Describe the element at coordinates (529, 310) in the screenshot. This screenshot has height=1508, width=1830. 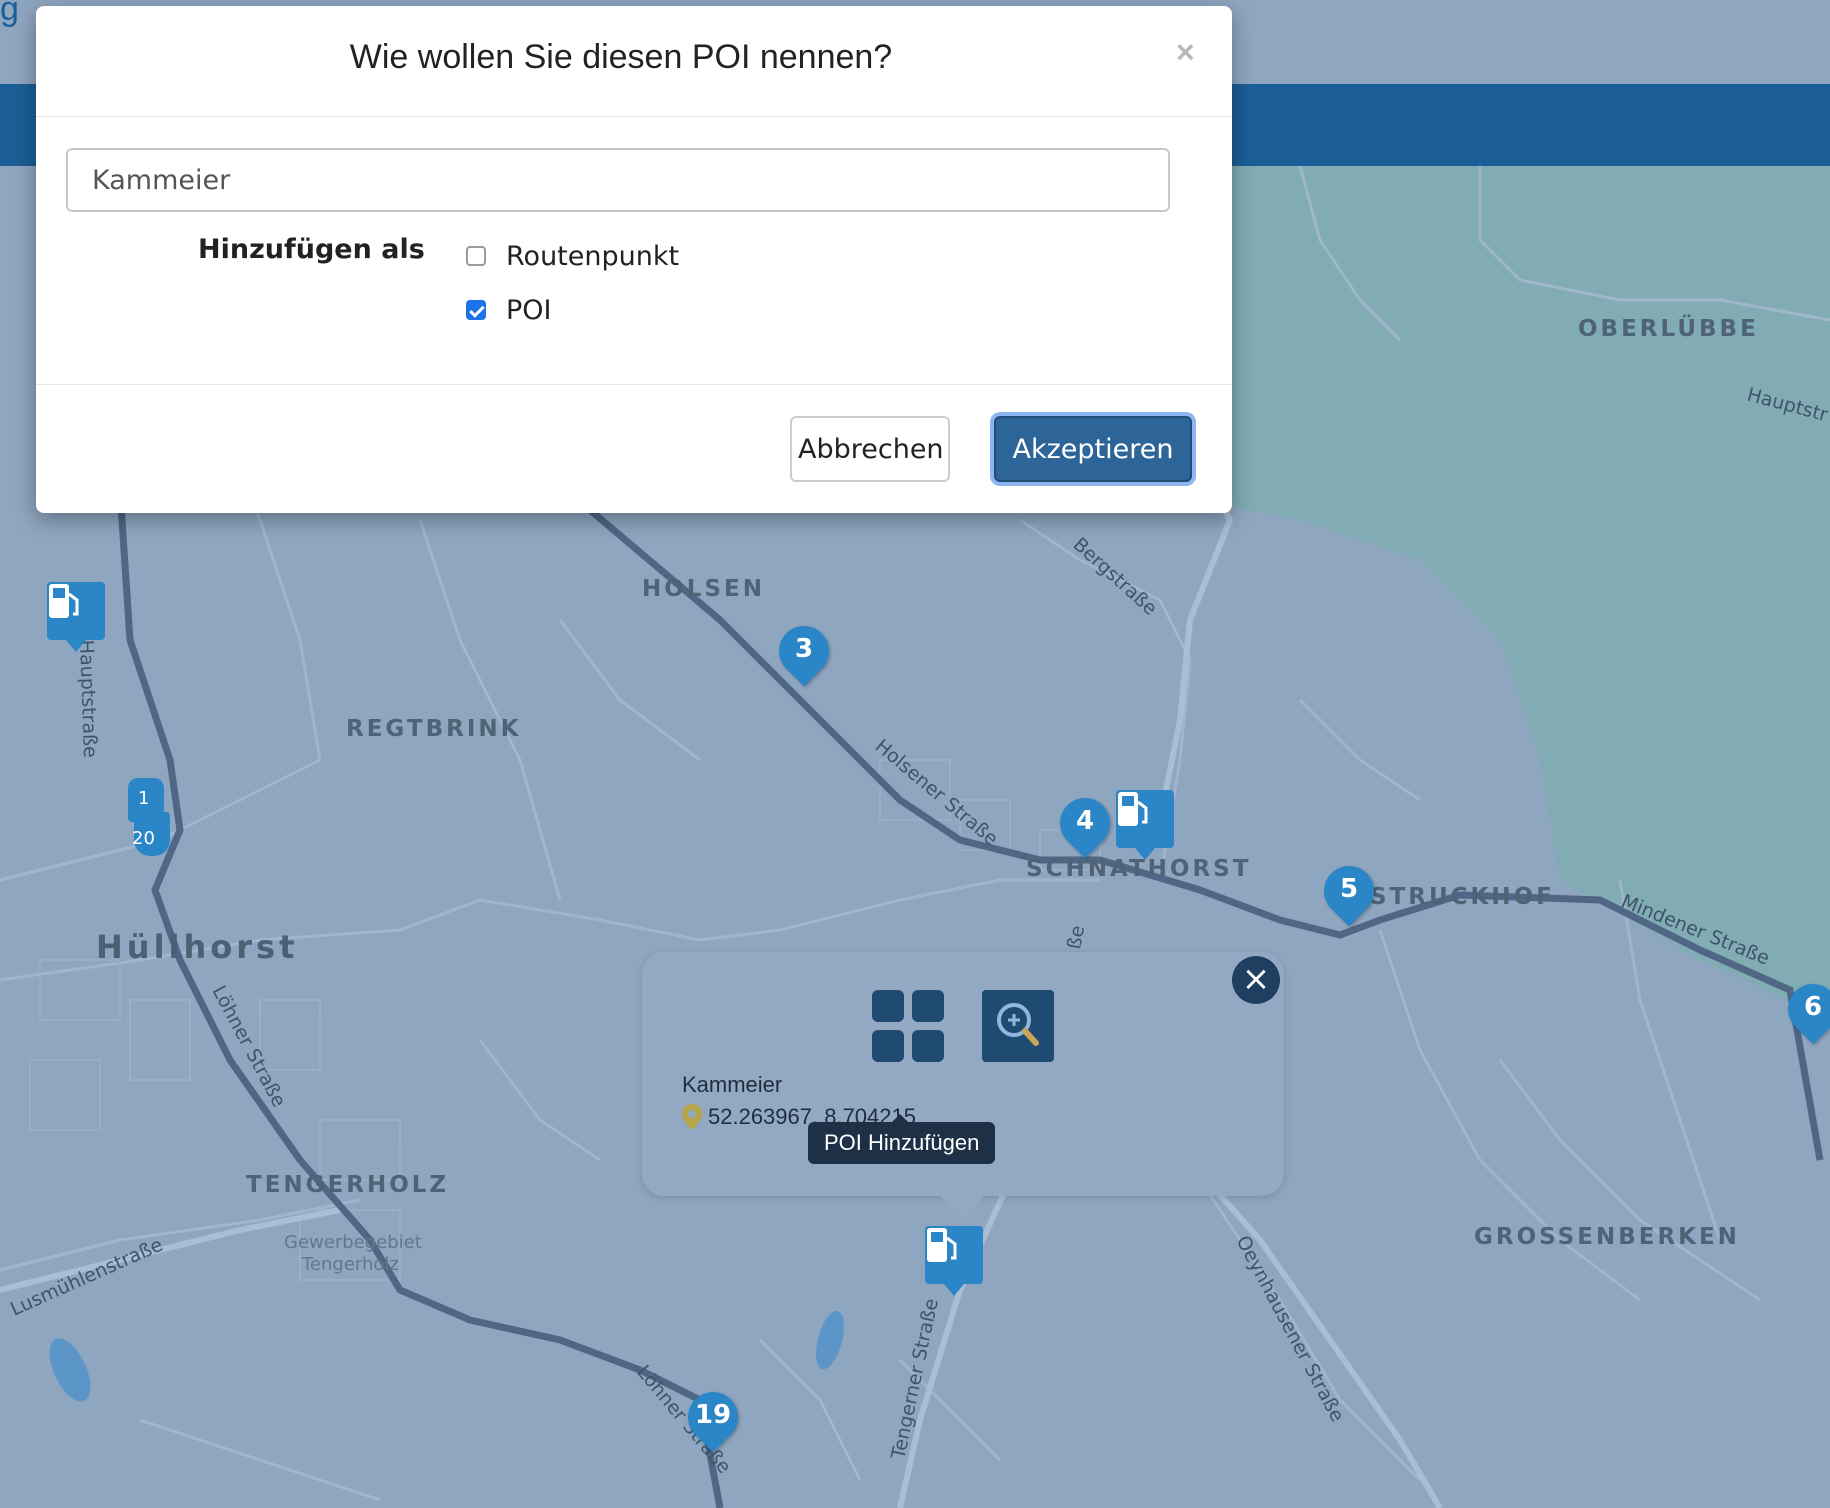
I see `option-label: POI` at that location.